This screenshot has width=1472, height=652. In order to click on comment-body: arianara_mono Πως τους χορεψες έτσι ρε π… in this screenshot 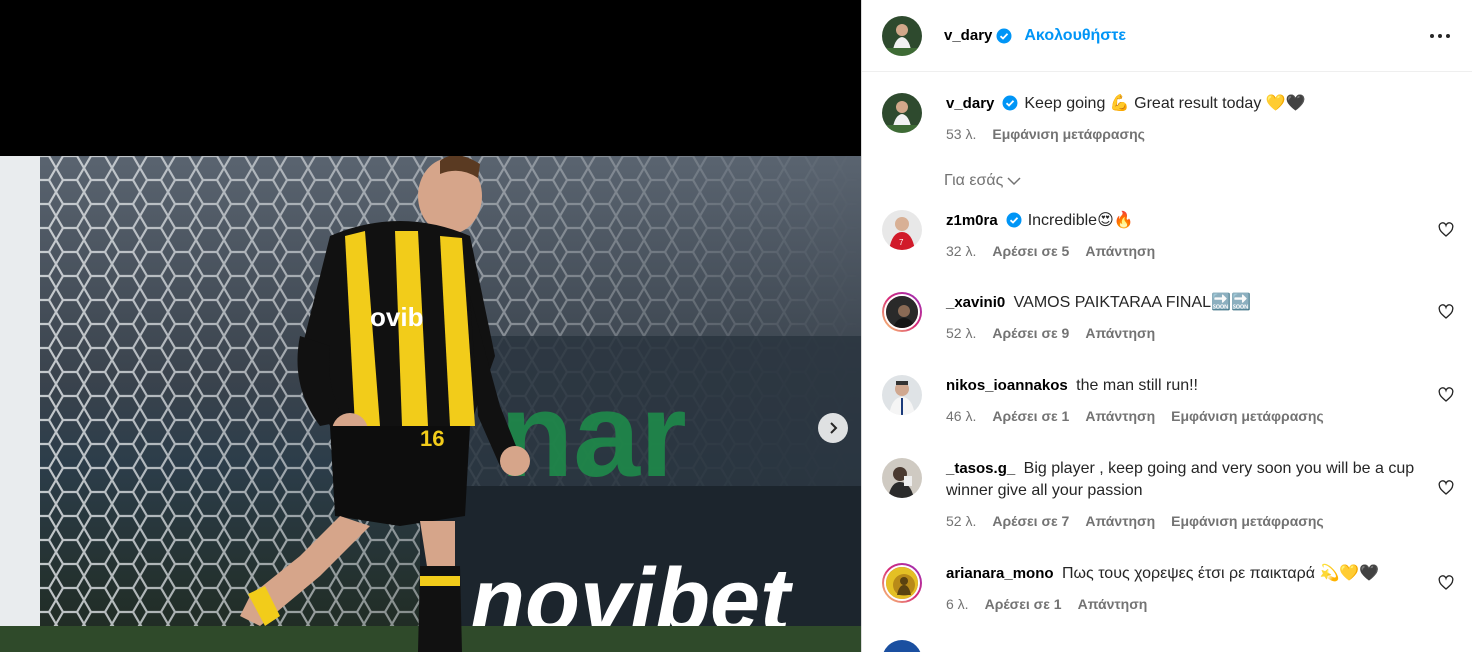, I will do `click(1202, 589)`.